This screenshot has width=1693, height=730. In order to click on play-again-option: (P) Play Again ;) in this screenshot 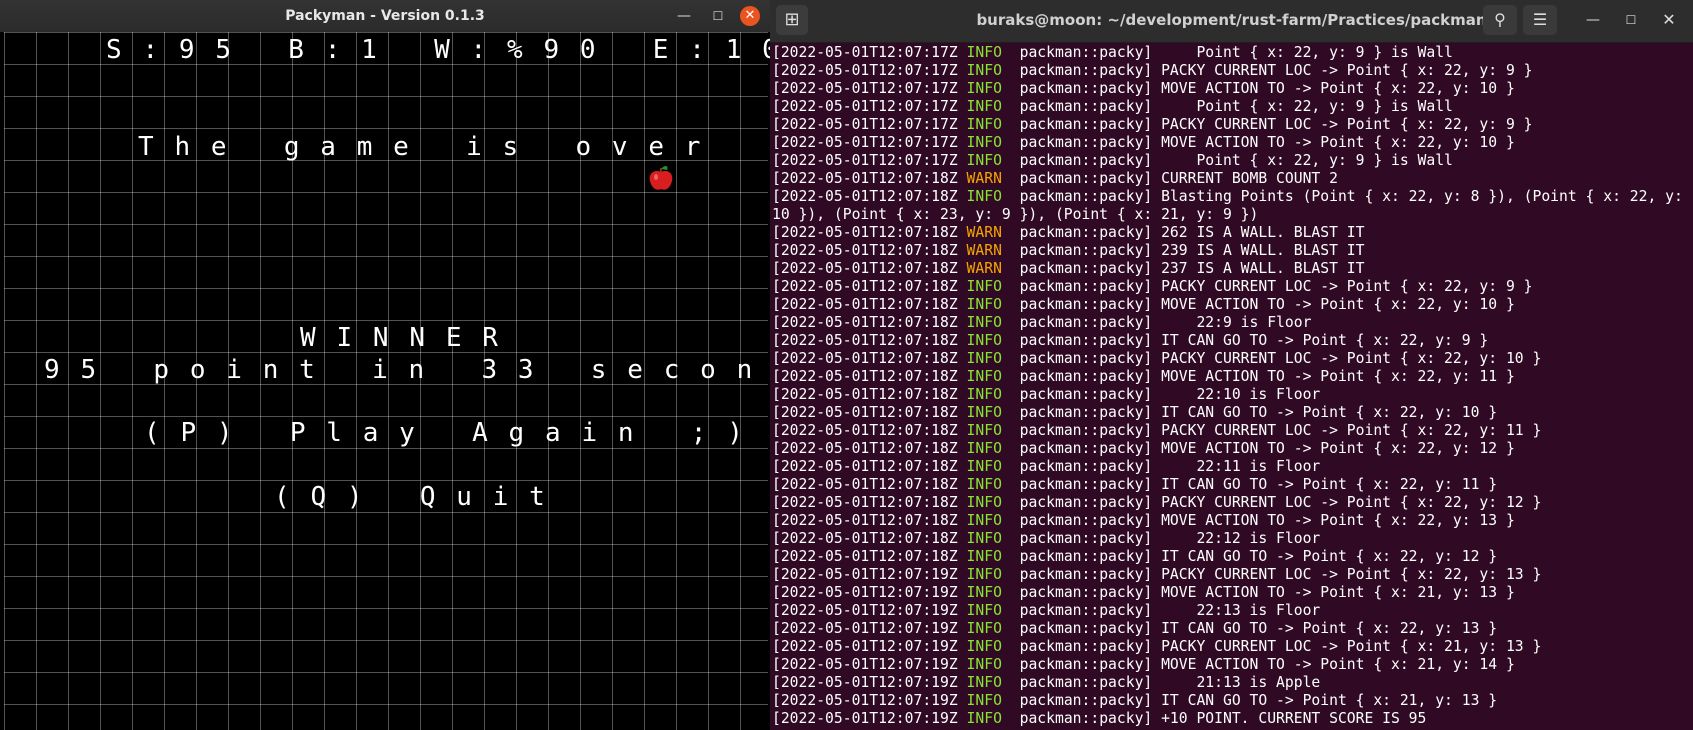, I will do `click(454, 433)`.